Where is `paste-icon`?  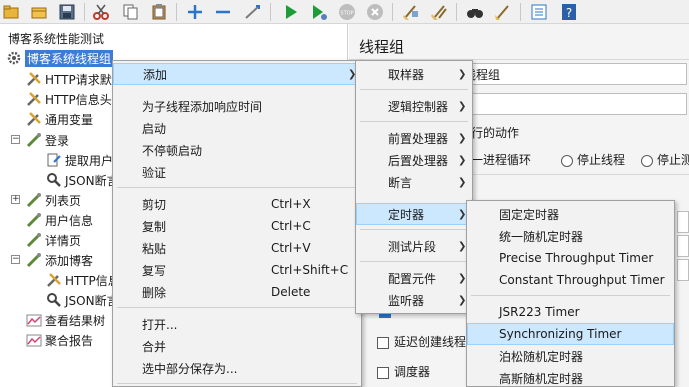
paste-icon is located at coordinates (159, 12).